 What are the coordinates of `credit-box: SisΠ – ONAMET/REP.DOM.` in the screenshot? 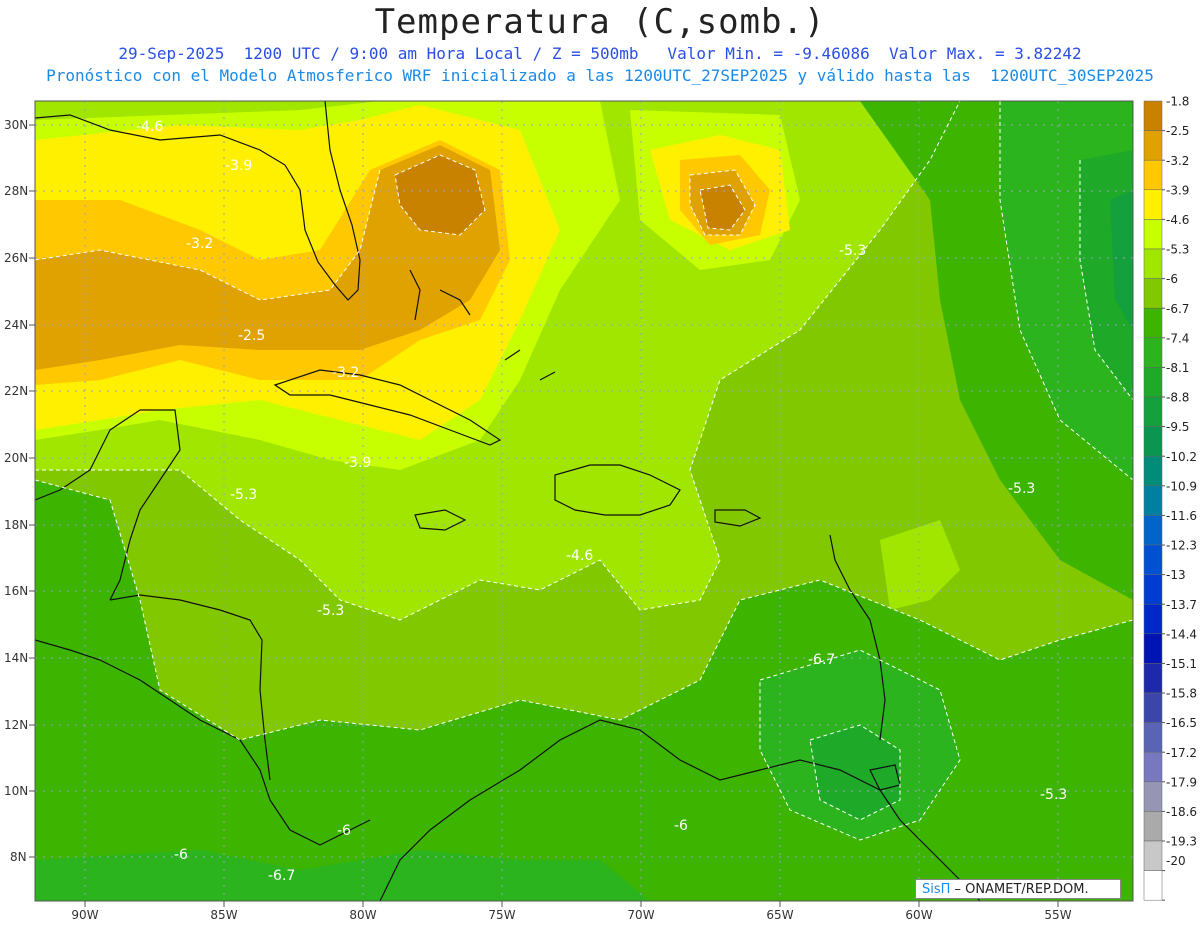 It's located at (1018, 889).